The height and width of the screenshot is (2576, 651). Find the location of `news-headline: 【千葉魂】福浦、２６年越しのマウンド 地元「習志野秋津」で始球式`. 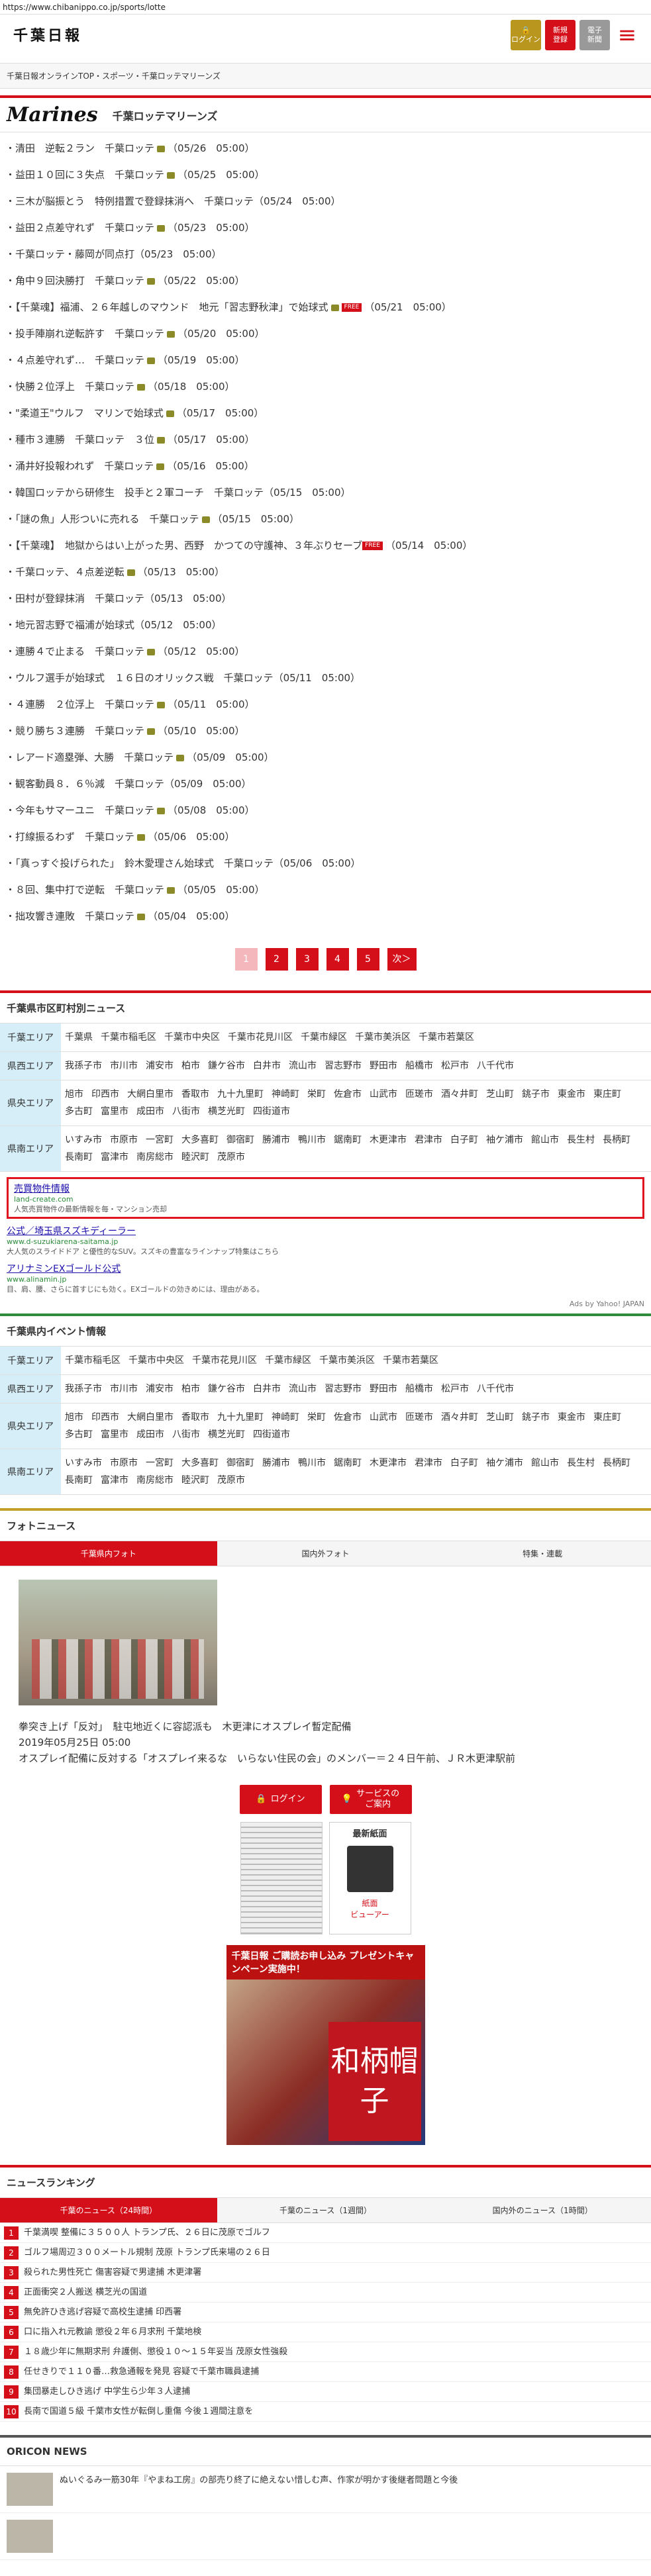

news-headline: 【千葉魂】福浦、２６年越しのマウンド 地元「習志野秋津」で始球式 is located at coordinates (172, 307).